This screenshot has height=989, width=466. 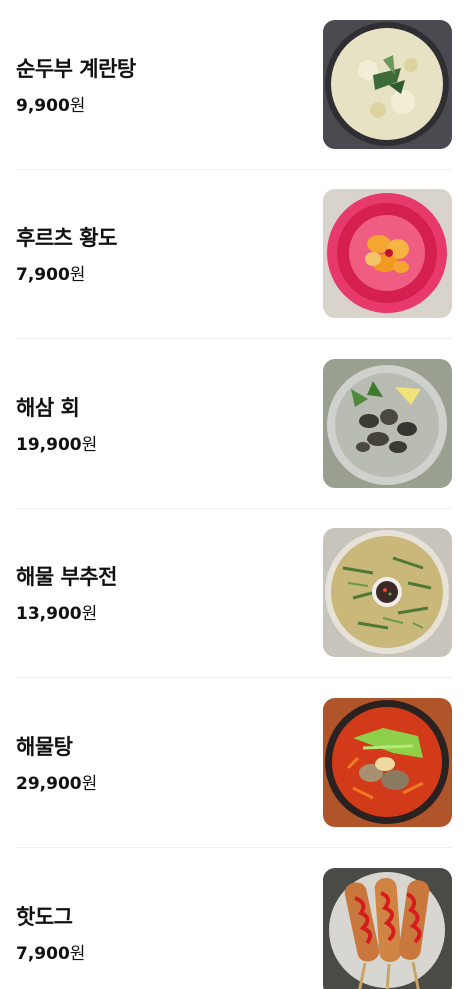 What do you see at coordinates (76, 84) in the screenshot?
I see `menu-info: 순두부 계란탕 9,900원` at bounding box center [76, 84].